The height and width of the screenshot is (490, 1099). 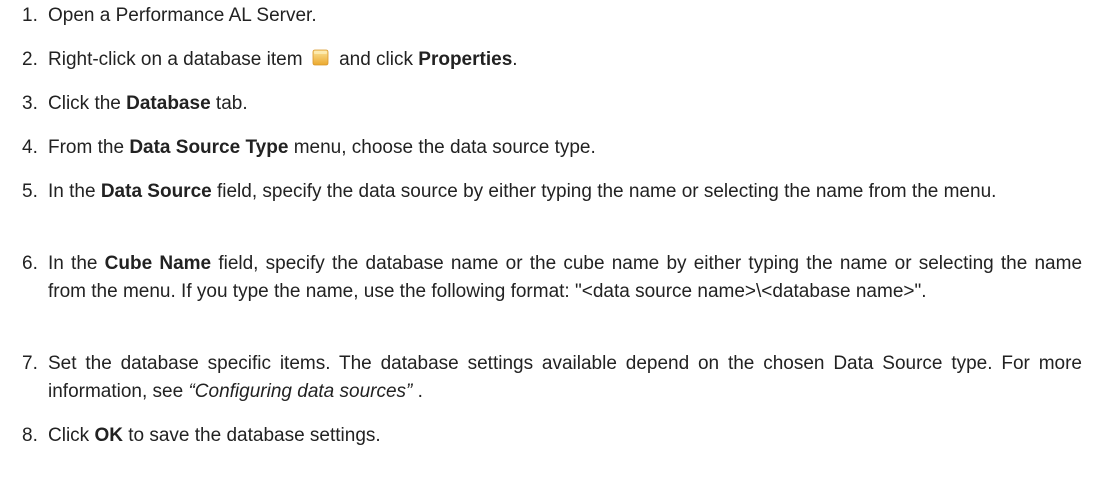 What do you see at coordinates (30, 15) in the screenshot?
I see `step-number: 1.` at bounding box center [30, 15].